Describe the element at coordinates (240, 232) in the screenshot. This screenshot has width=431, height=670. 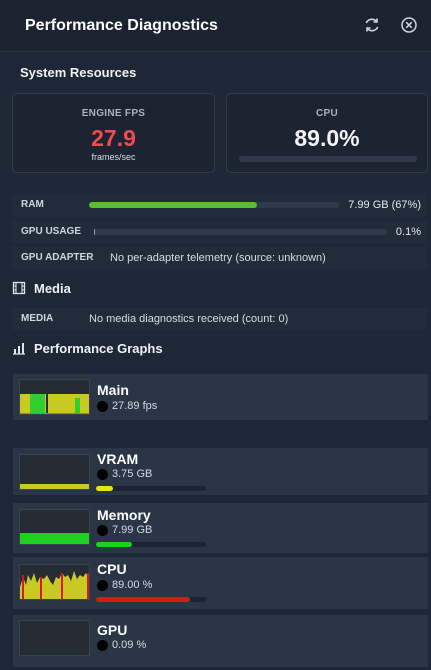
I see `gpu-usage-progress-track` at that location.